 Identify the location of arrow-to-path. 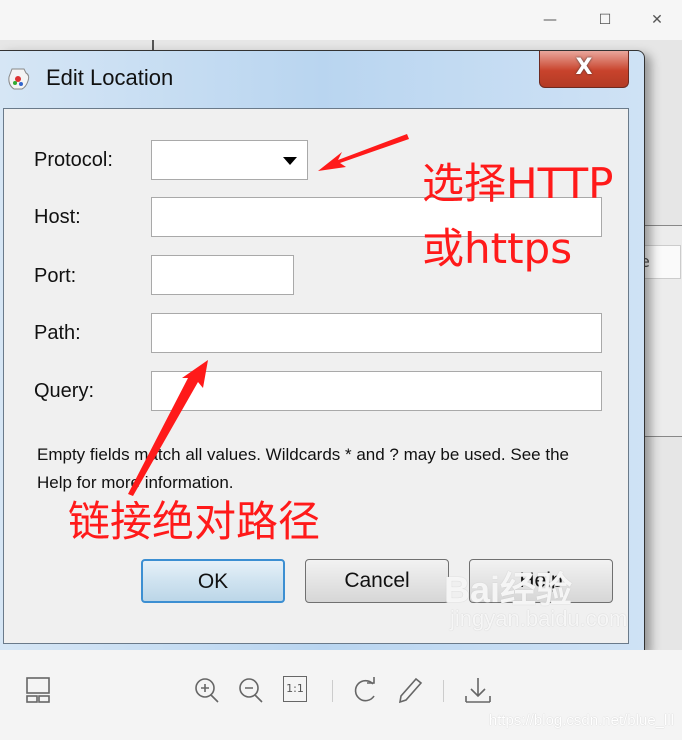
(168, 428).